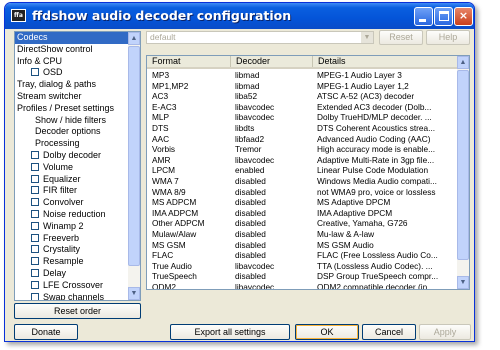 The width and height of the screenshot is (500, 350). What do you see at coordinates (72, 144) in the screenshot?
I see `tree-item: Processing` at bounding box center [72, 144].